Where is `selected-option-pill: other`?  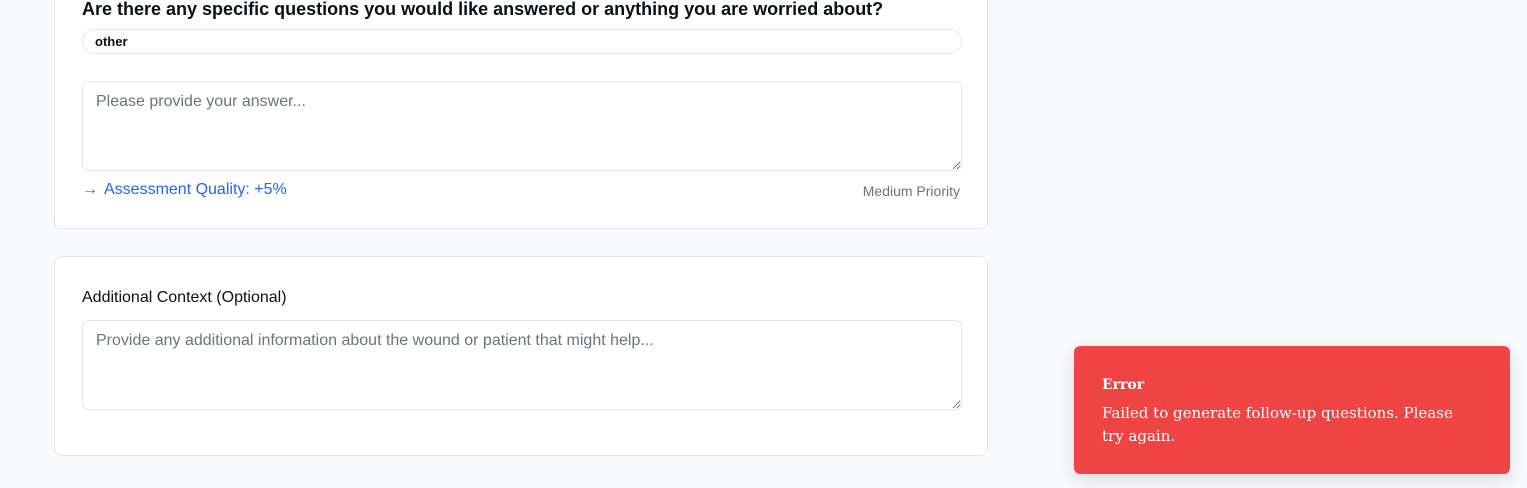 selected-option-pill: other is located at coordinates (522, 41).